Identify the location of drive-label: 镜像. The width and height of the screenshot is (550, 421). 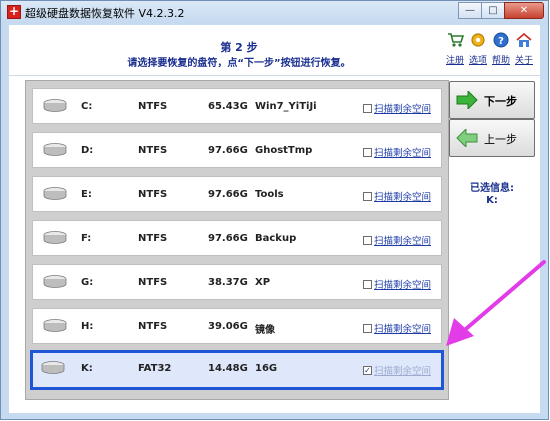
(265, 330).